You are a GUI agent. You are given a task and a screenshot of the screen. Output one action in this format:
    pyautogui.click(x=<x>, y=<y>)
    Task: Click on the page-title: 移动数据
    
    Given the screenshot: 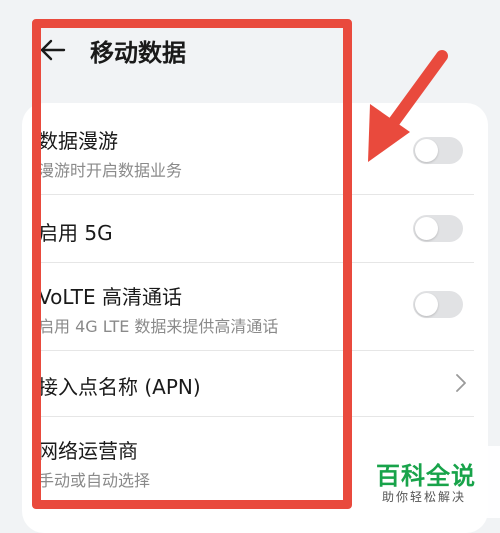 What is the action you would take?
    pyautogui.click(x=138, y=53)
    